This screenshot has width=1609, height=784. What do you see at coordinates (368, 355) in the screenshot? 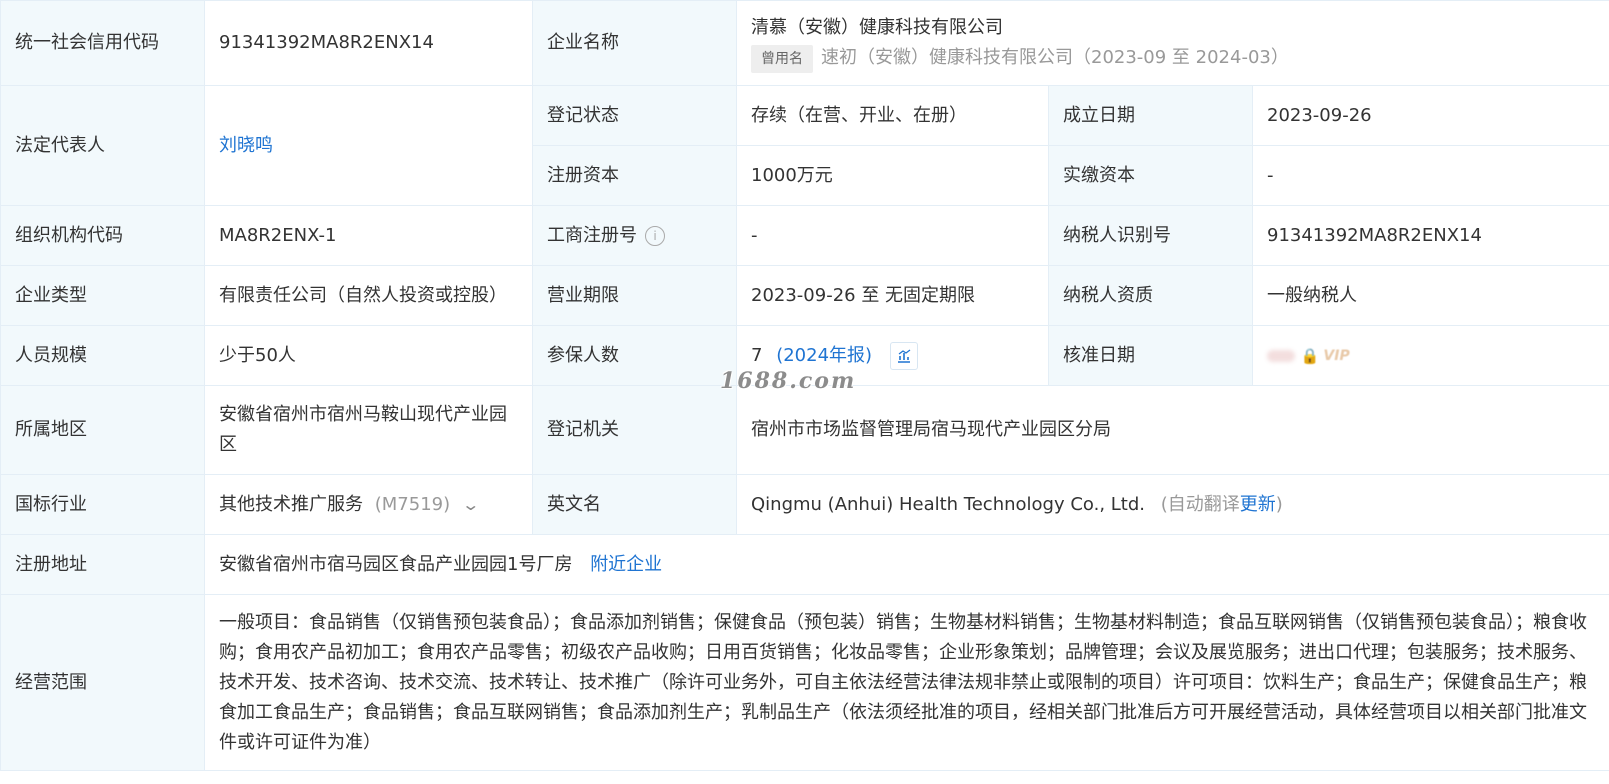
I see `staff-size-value: 少于50人` at bounding box center [368, 355].